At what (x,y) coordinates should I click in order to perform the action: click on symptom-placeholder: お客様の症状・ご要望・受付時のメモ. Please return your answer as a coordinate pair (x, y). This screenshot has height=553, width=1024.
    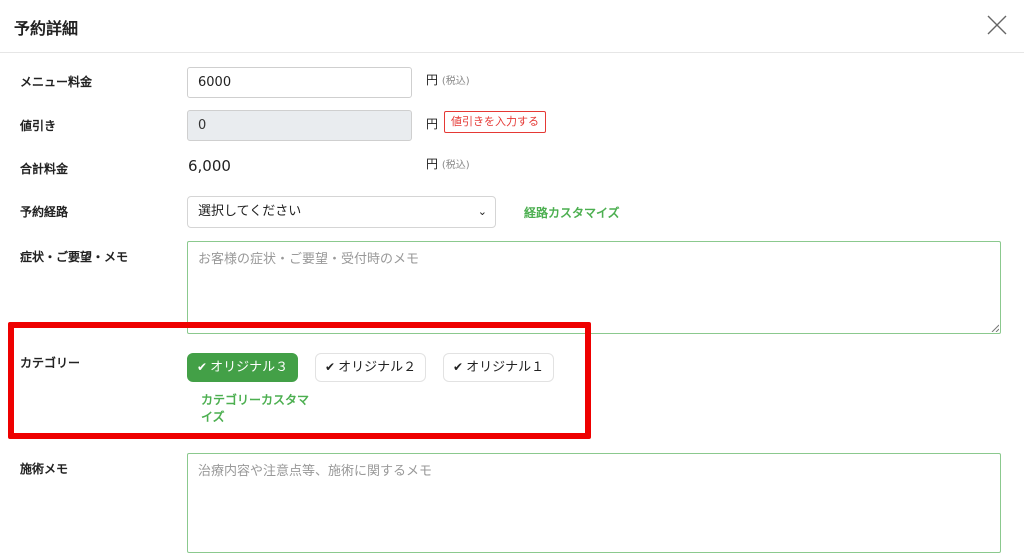
    Looking at the image, I should click on (309, 259).